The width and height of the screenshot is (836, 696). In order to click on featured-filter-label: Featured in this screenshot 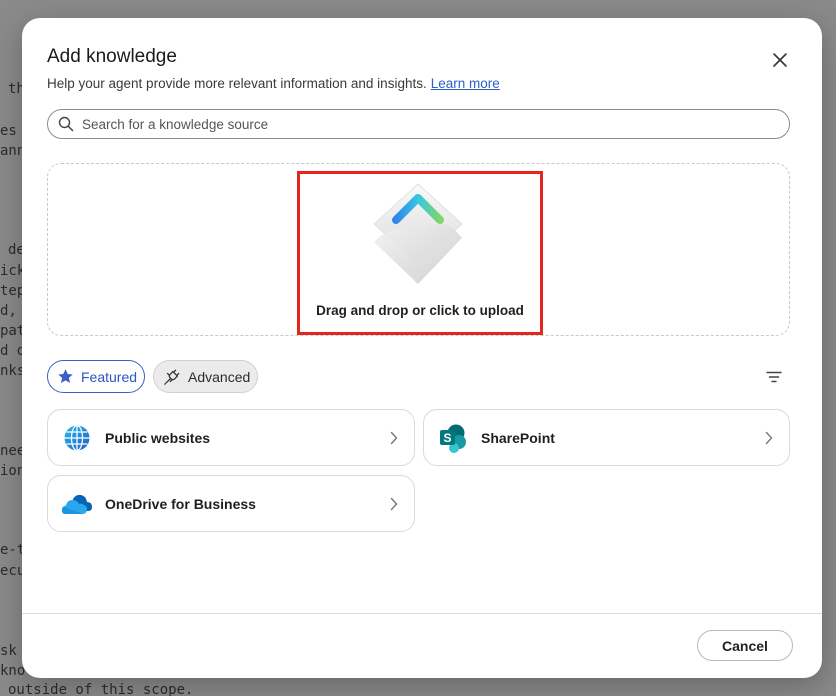, I will do `click(109, 376)`.